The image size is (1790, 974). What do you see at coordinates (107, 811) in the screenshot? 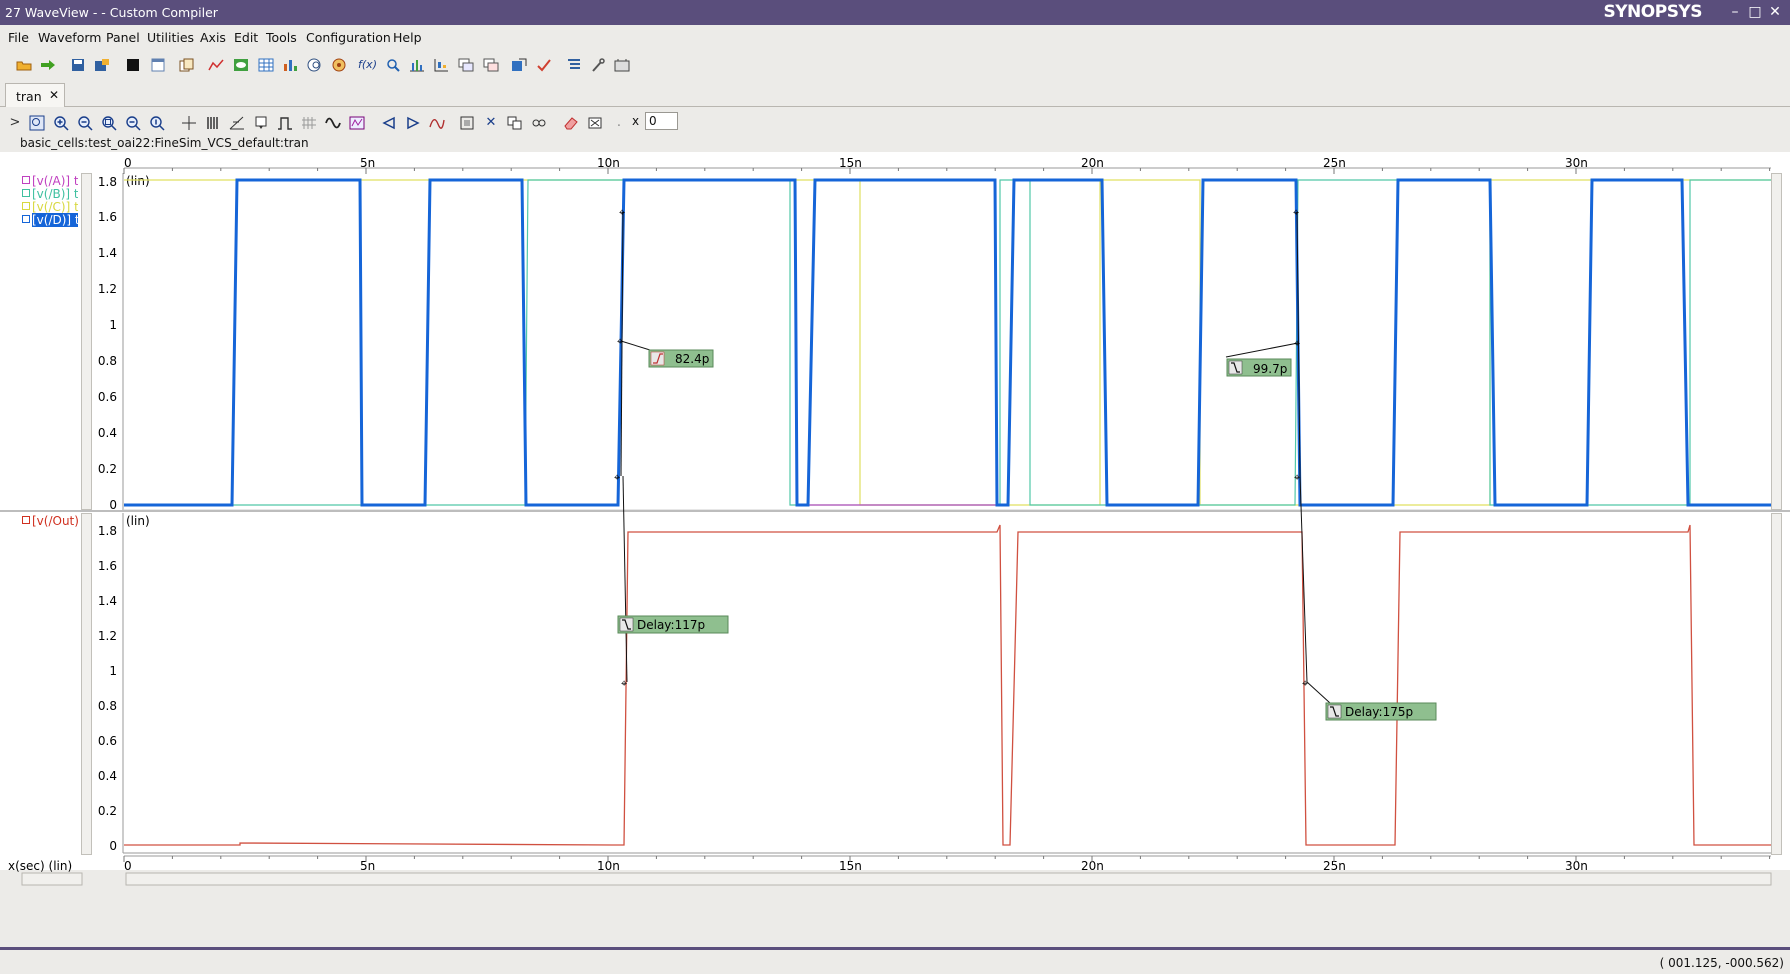
I see `bottom-y-tick-label: 0.2` at bounding box center [107, 811].